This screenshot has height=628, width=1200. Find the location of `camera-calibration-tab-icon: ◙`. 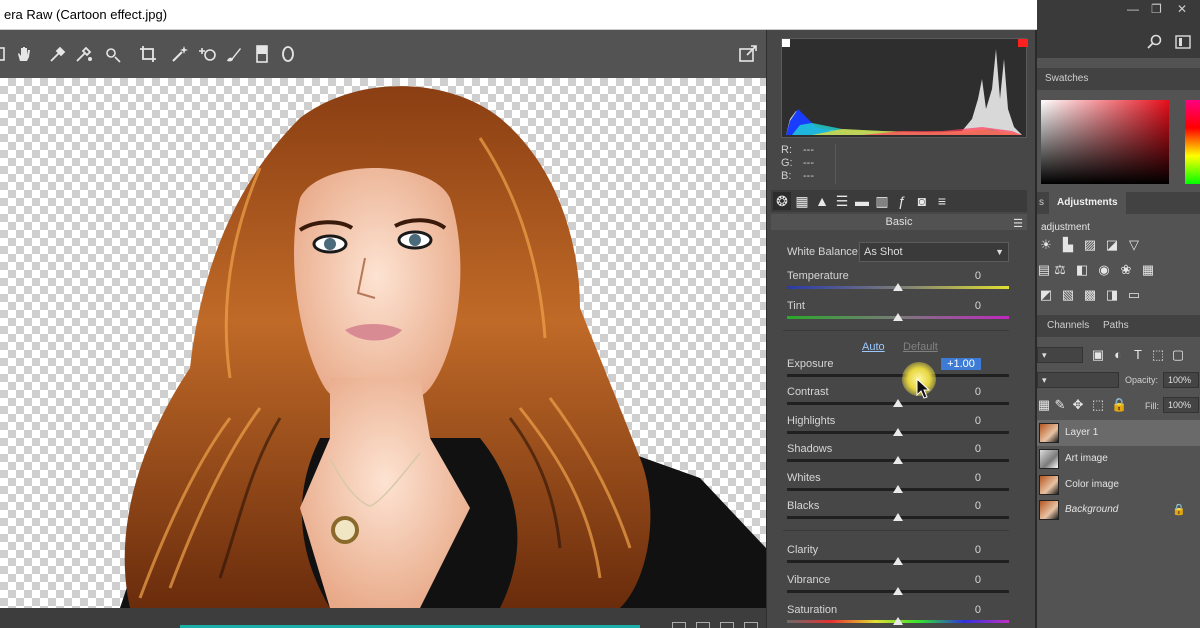

camera-calibration-tab-icon: ◙ is located at coordinates (922, 201).